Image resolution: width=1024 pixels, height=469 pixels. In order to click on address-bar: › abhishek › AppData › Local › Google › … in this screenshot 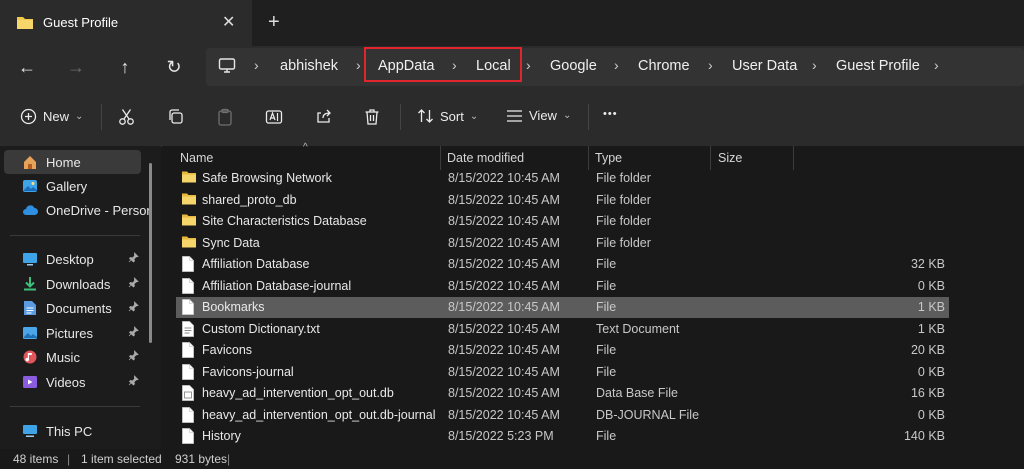, I will do `click(615, 67)`.